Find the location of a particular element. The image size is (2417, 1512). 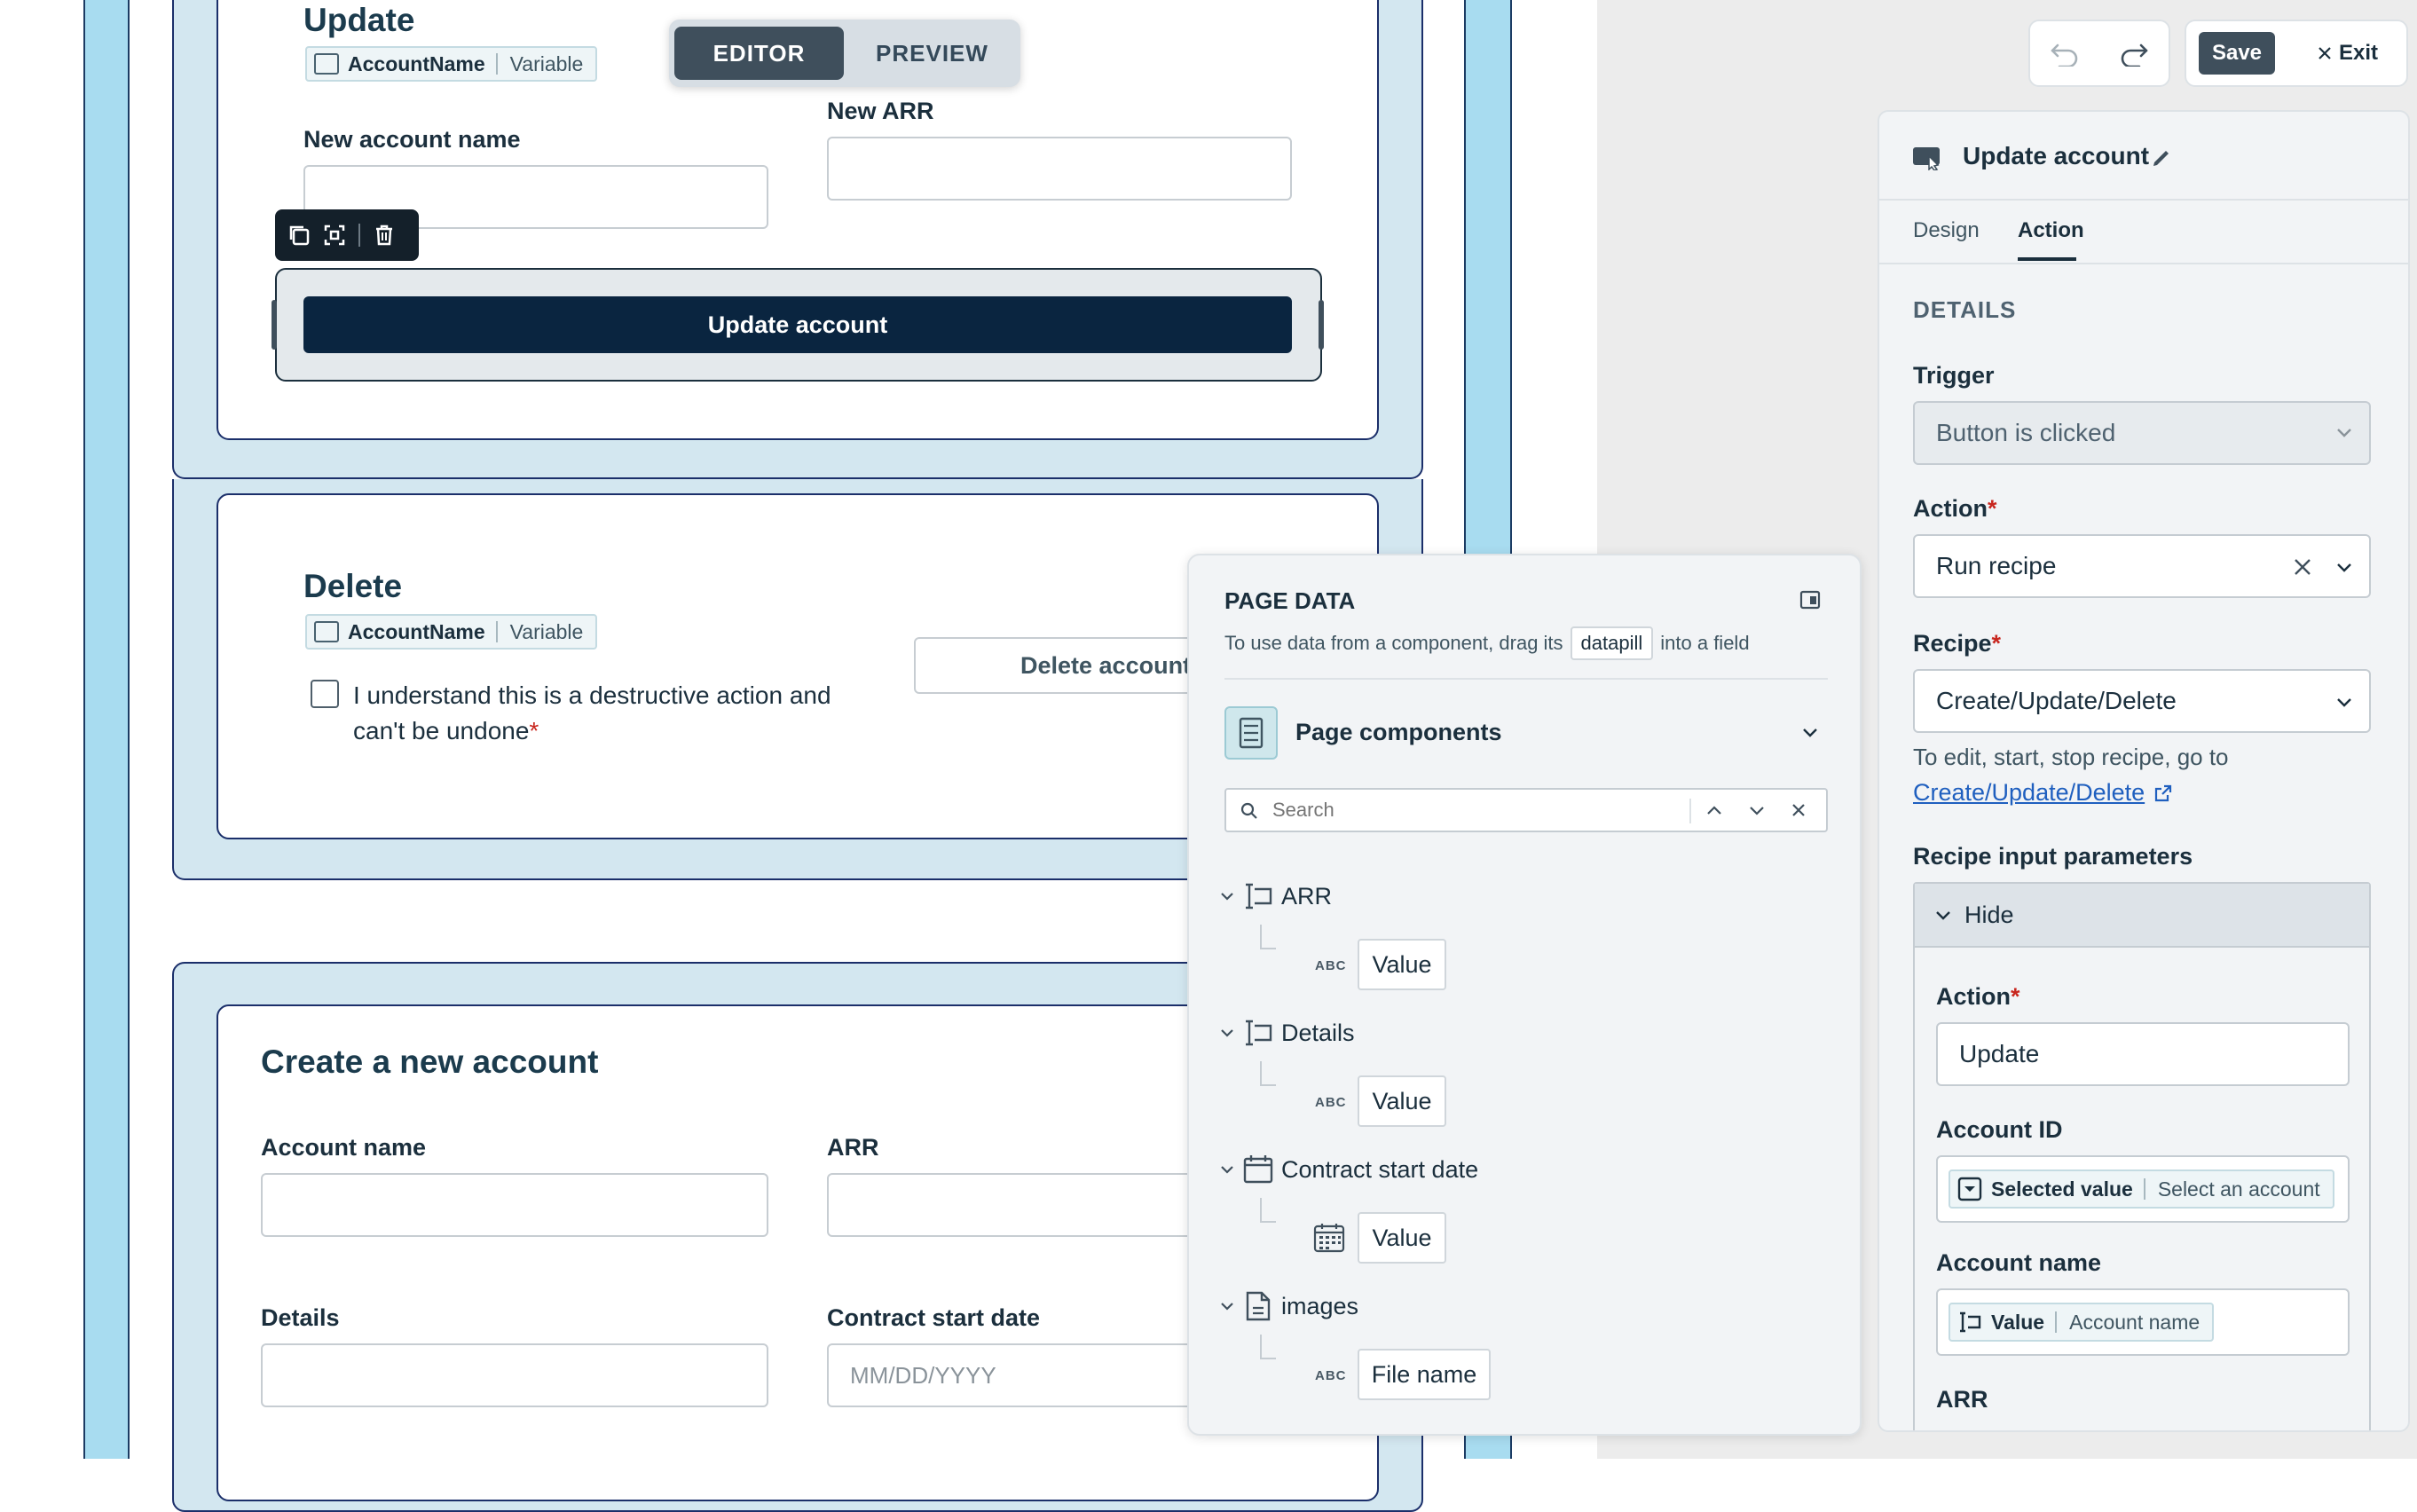

param-action-label: Action* is located at coordinates (1978, 997).